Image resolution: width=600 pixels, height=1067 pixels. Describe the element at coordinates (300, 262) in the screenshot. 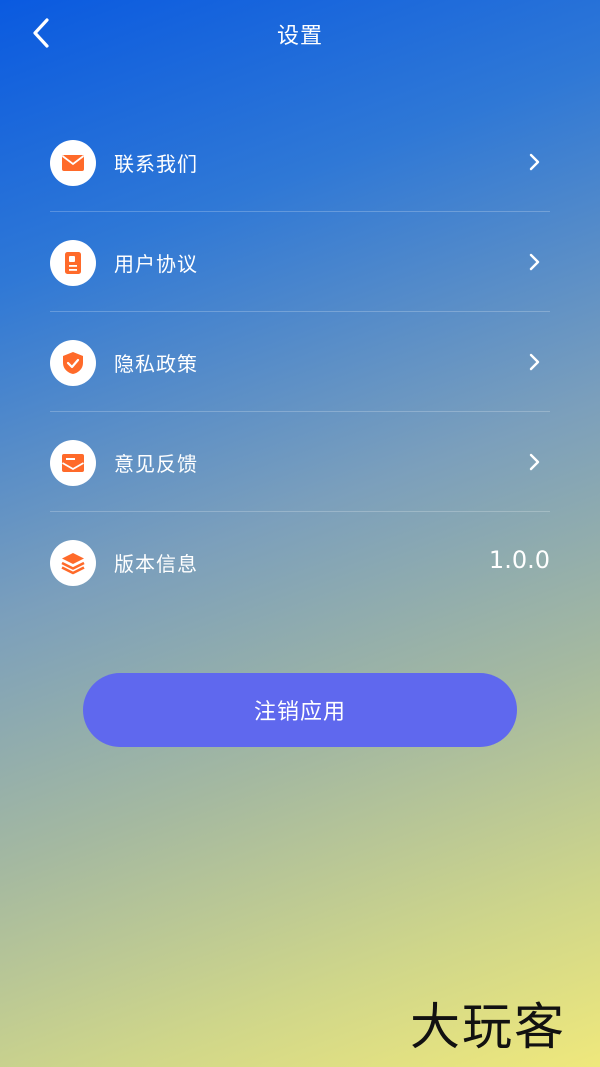

I see `menu-item-user-agreement: 用户协议` at that location.